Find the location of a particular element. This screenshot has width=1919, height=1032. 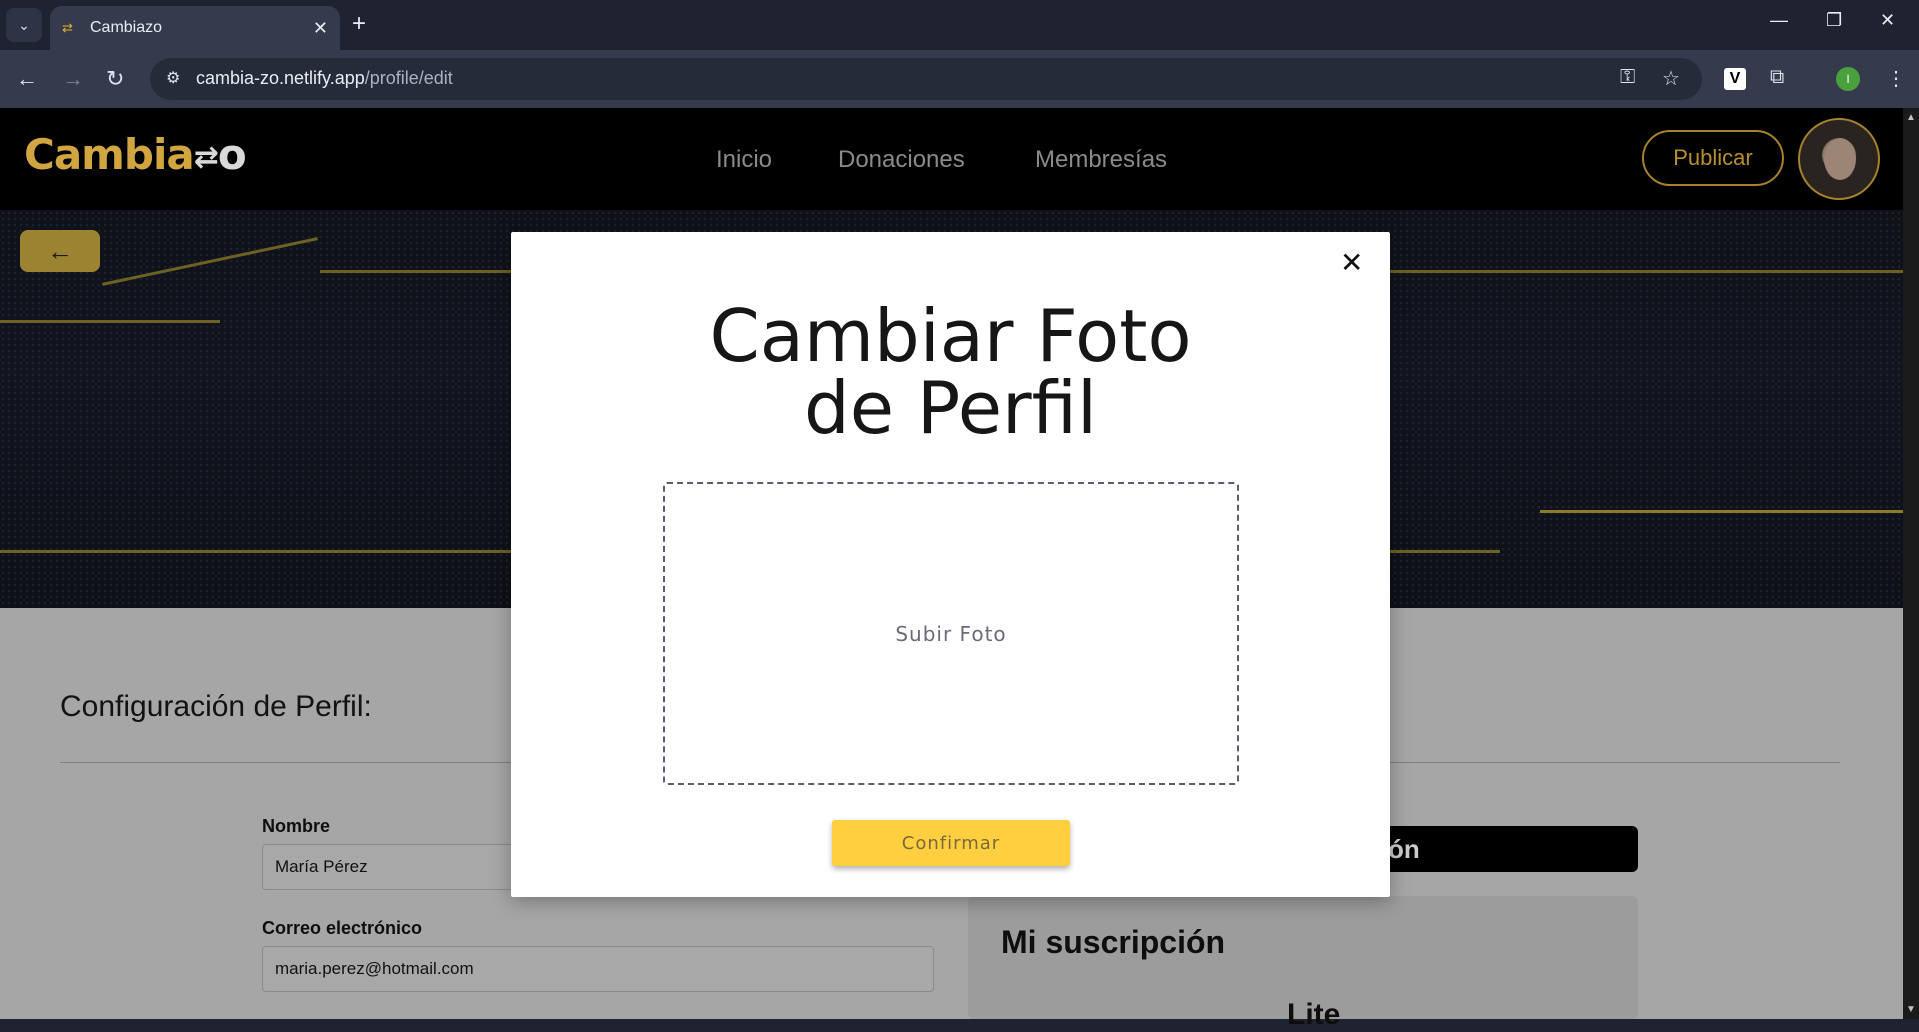

profile-avatar-icon: I is located at coordinates (1848, 79).